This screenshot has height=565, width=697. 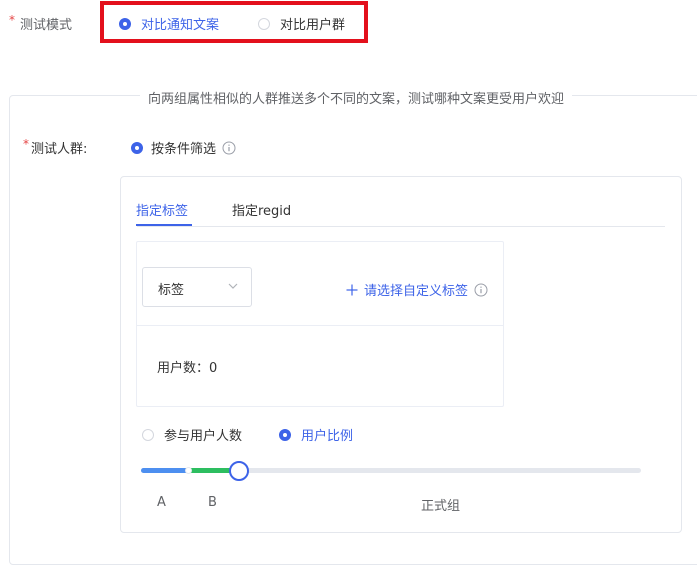 What do you see at coordinates (171, 290) in the screenshot?
I see `tag-select-value: 标签` at bounding box center [171, 290].